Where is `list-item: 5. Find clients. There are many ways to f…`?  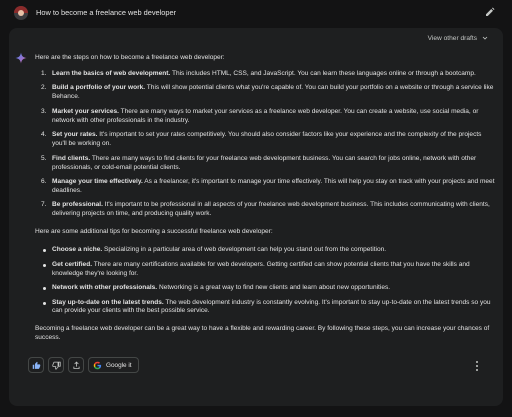
list-item: 5. Find clients. There are many ways to f… is located at coordinates (259, 162).